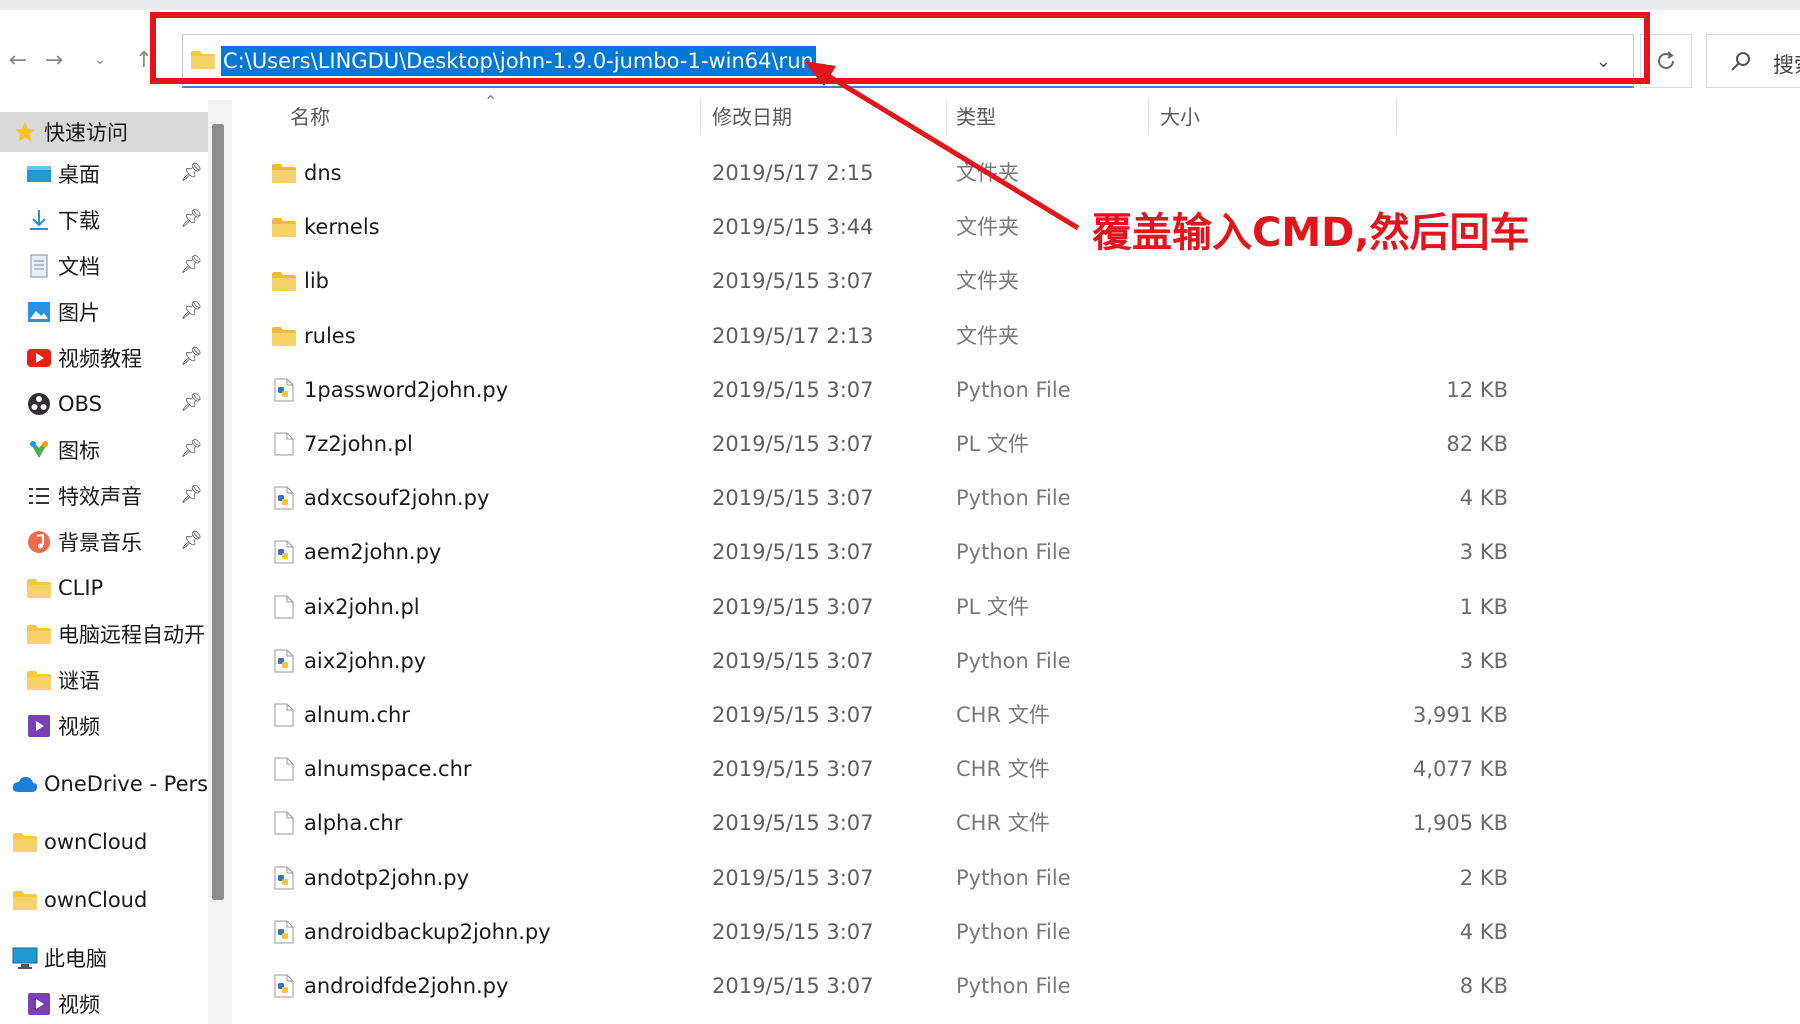 This screenshot has width=1800, height=1024. I want to click on pictures-icon, so click(39, 312).